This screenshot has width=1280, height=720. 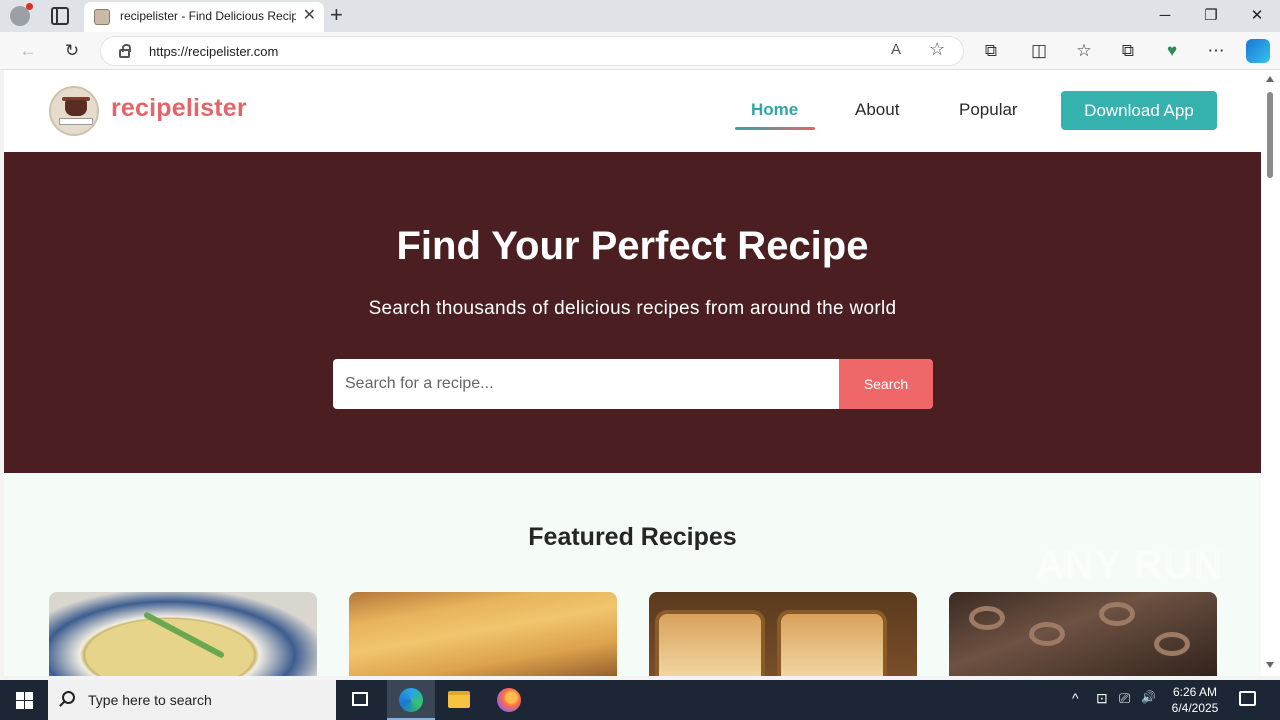 I want to click on favorites-icon: ☆, so click(x=1084, y=51).